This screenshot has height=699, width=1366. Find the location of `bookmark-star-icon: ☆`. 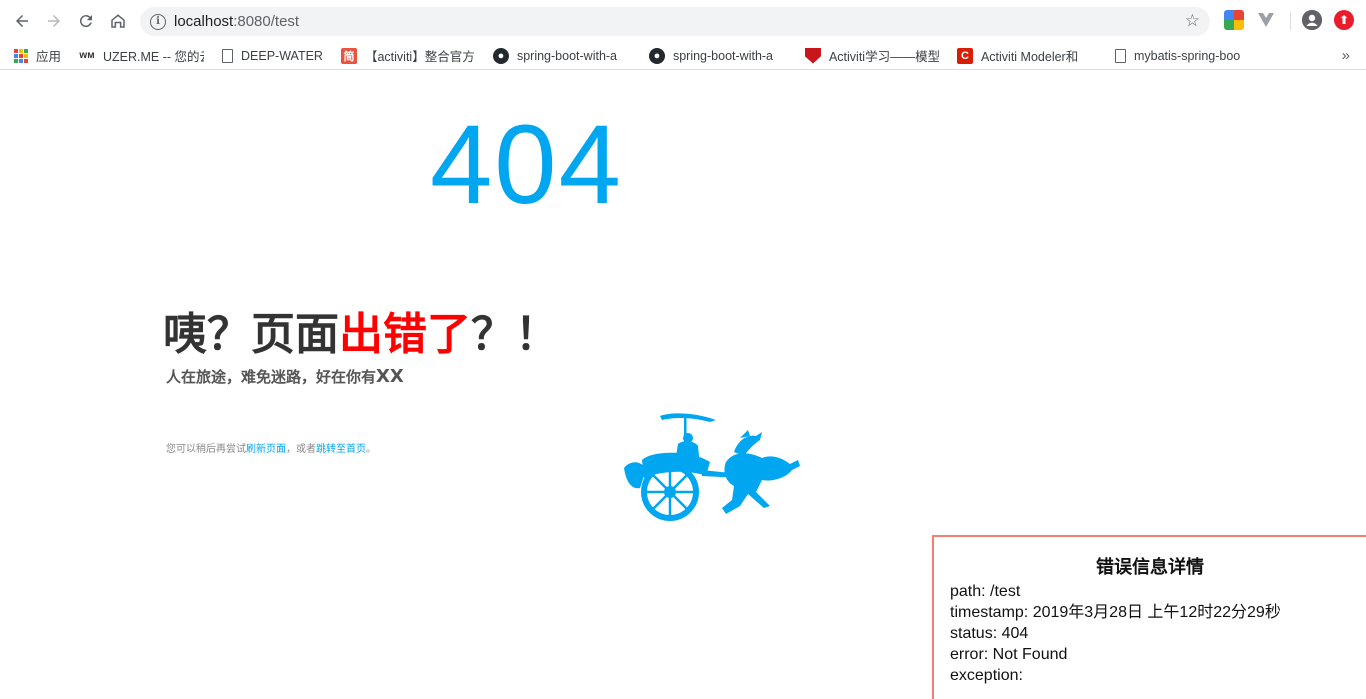

bookmark-star-icon: ☆ is located at coordinates (1192, 21).